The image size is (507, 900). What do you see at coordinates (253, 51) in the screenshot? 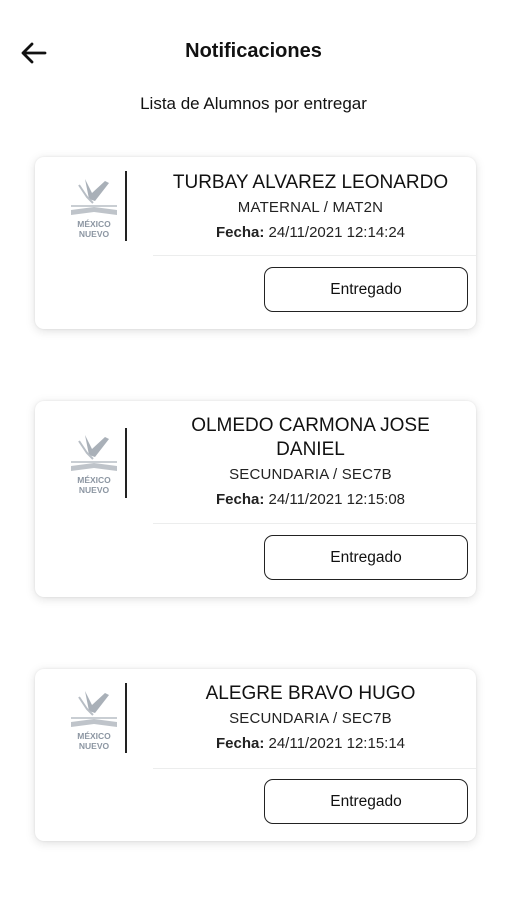
I see `page-title: Notificaciones` at bounding box center [253, 51].